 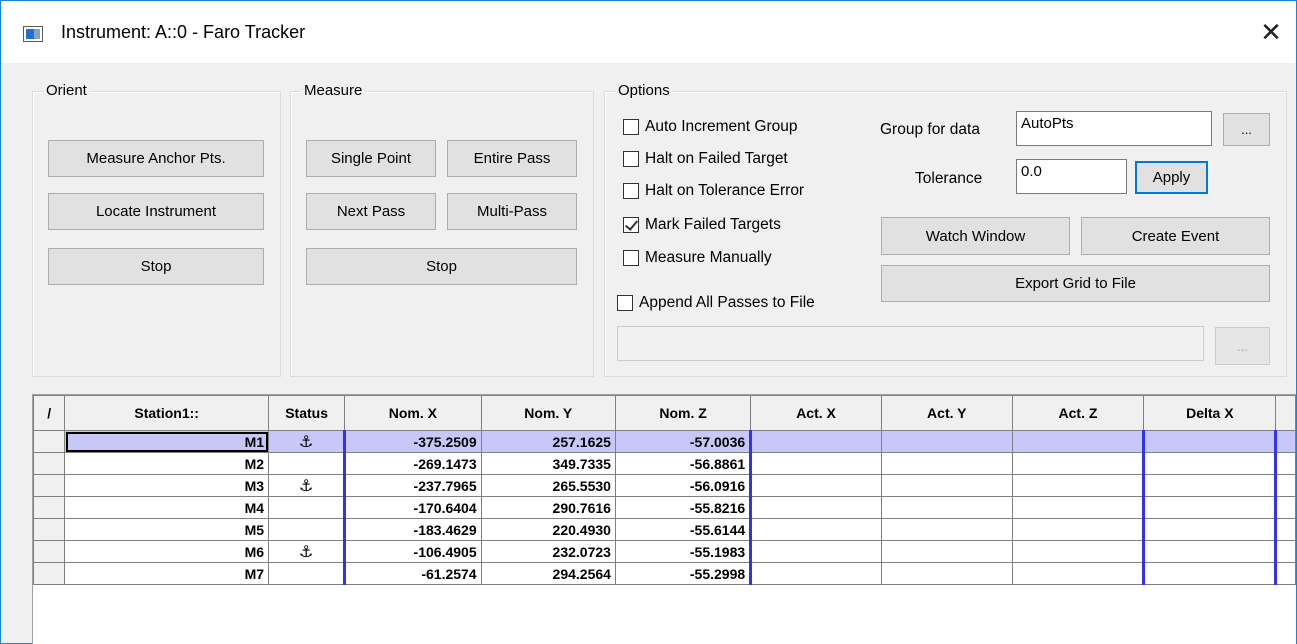 What do you see at coordinates (716, 303) in the screenshot?
I see `append-all-passes-checkbox: Append All Passes to File` at bounding box center [716, 303].